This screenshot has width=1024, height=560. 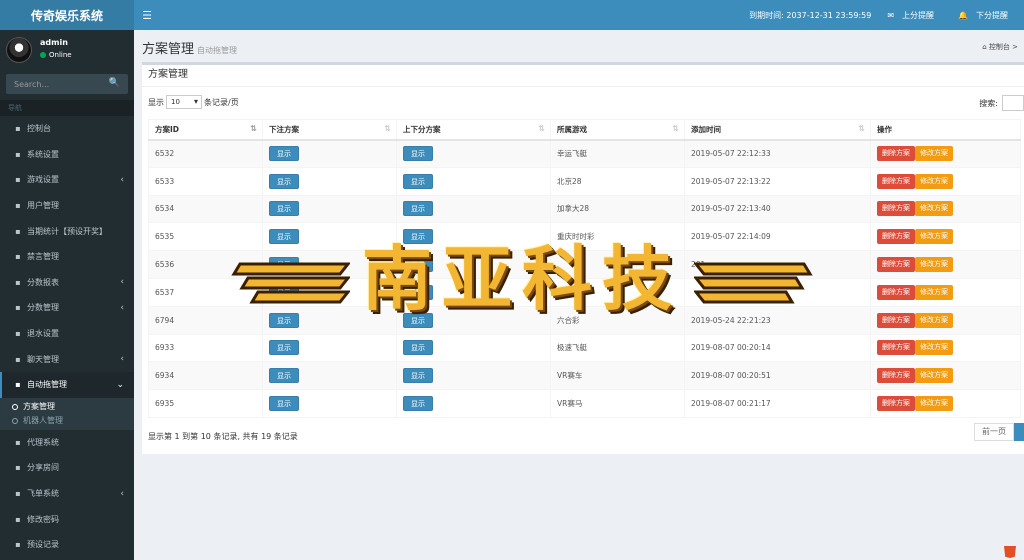 I want to click on sub-menu-item: 机器人管理, so click(x=67, y=421).